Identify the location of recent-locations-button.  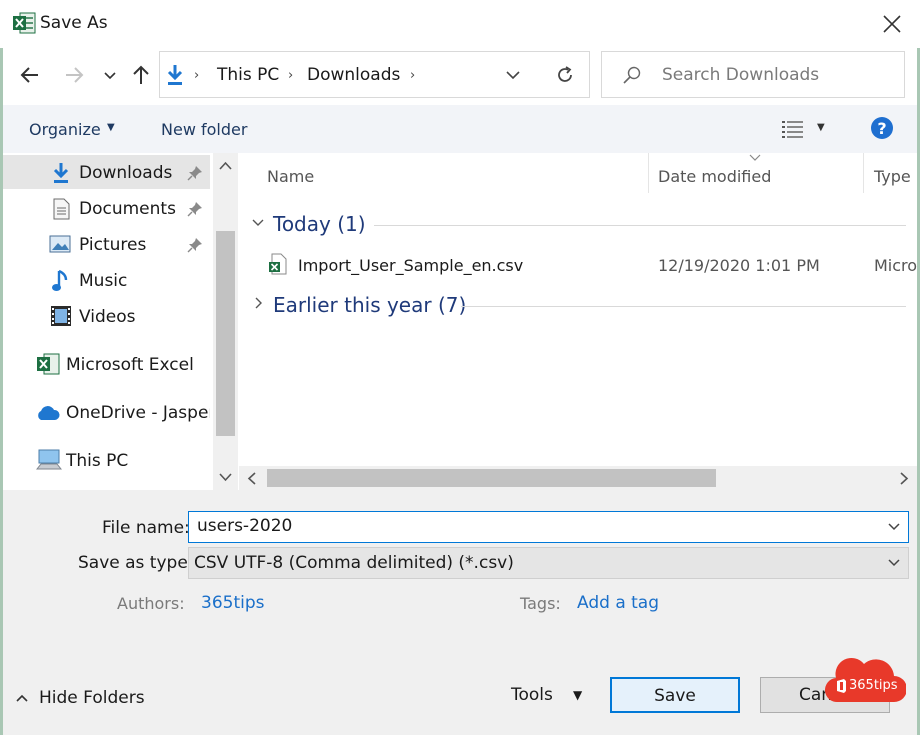
(110, 75).